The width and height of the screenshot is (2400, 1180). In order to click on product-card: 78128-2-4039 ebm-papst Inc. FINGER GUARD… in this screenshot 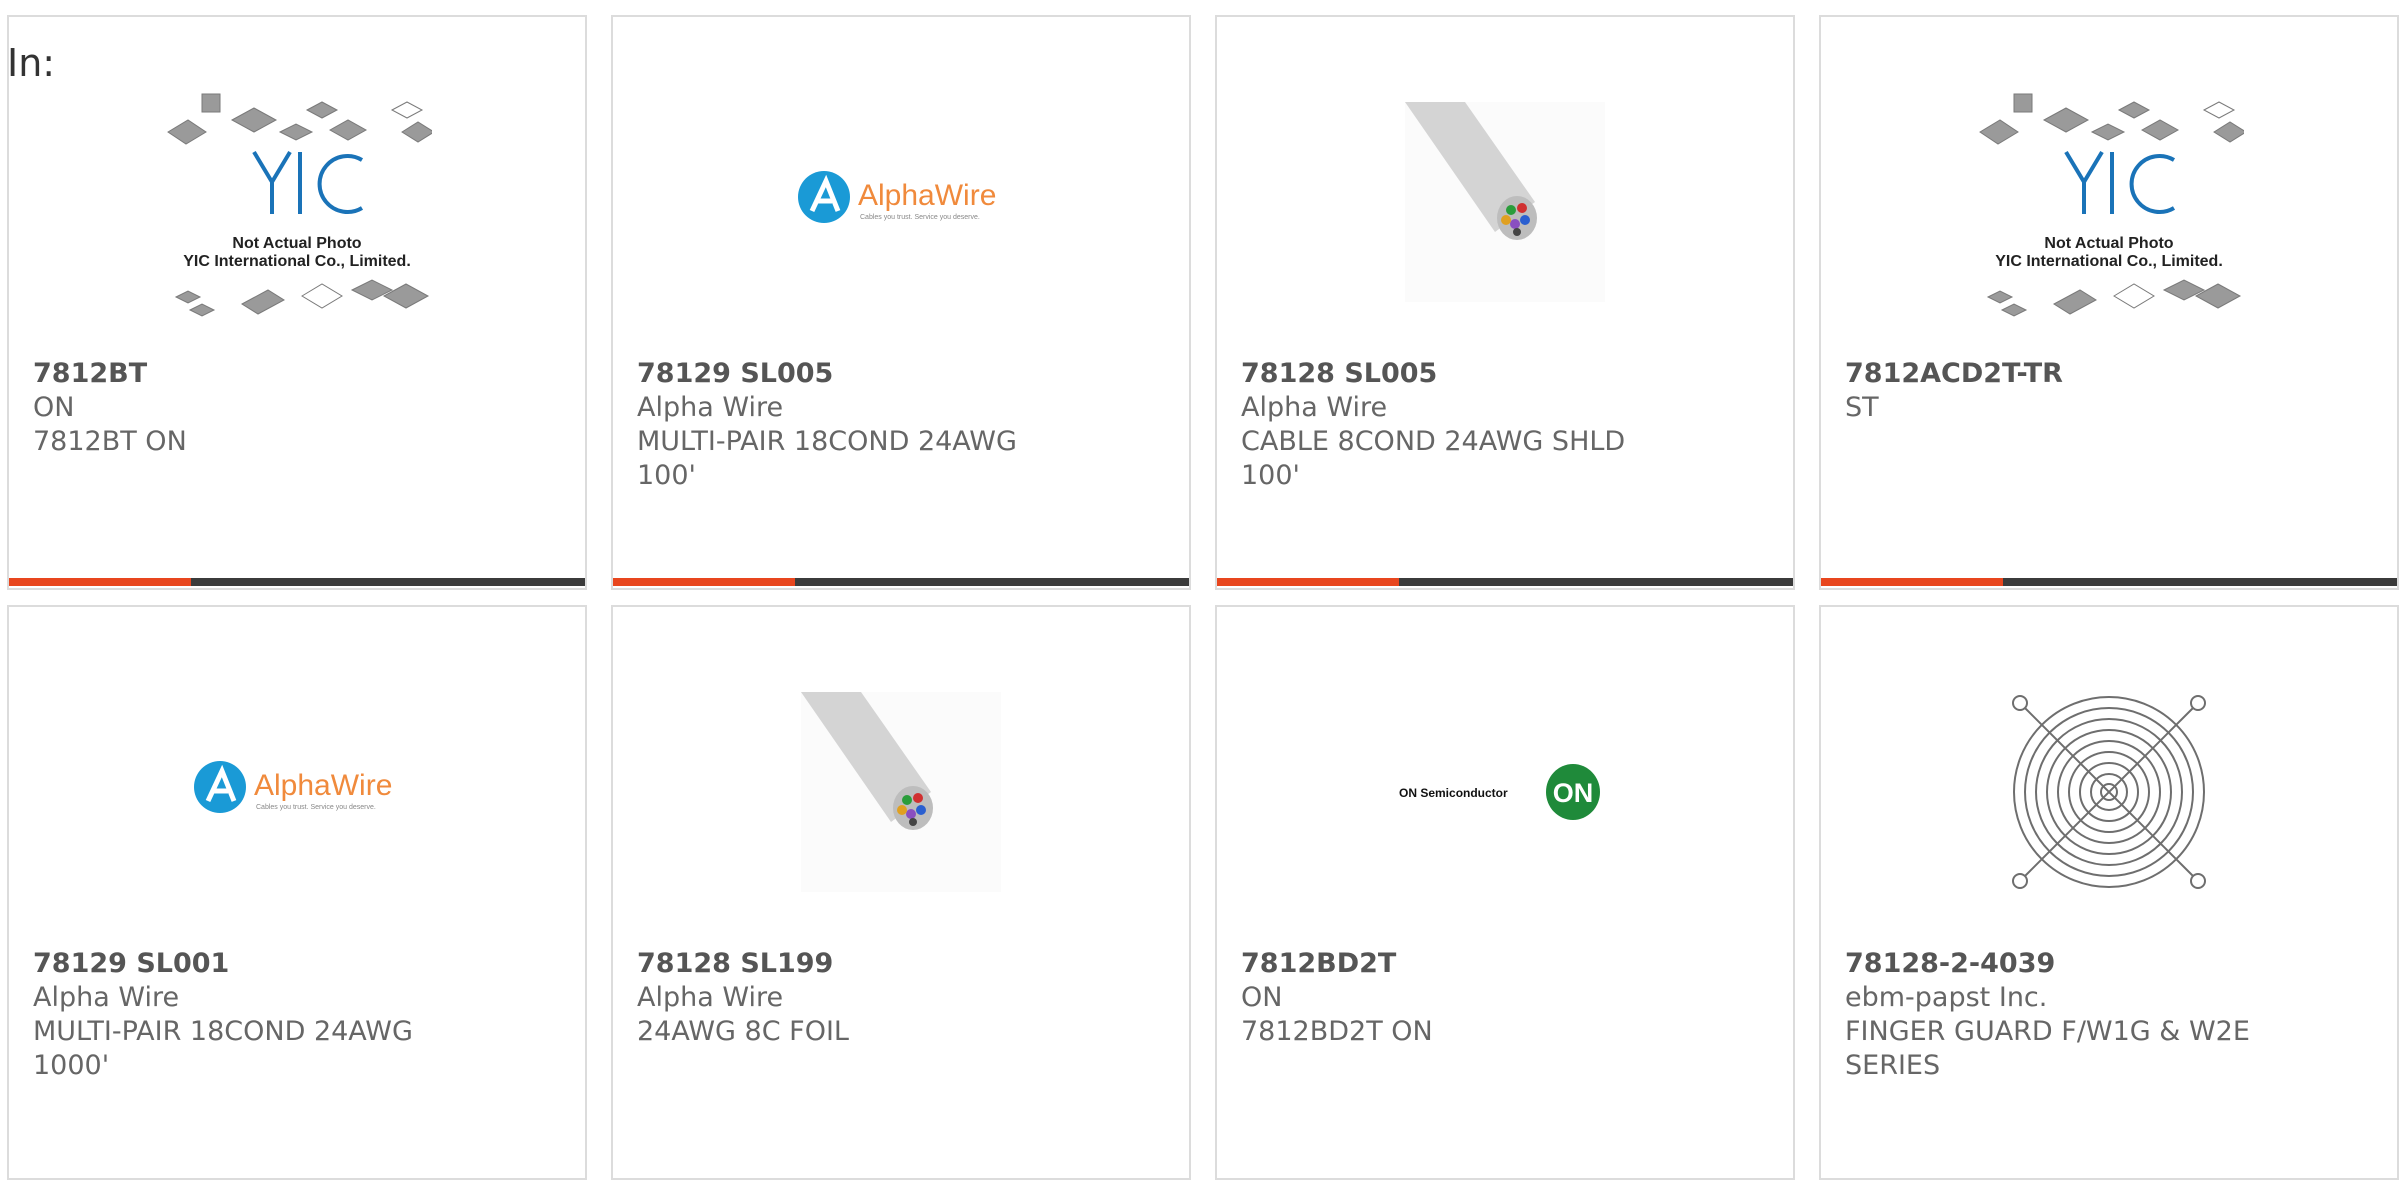, I will do `click(2109, 892)`.